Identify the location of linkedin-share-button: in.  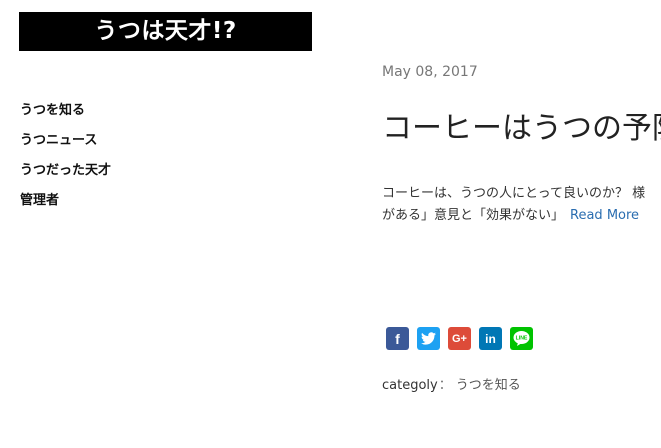
(490, 338).